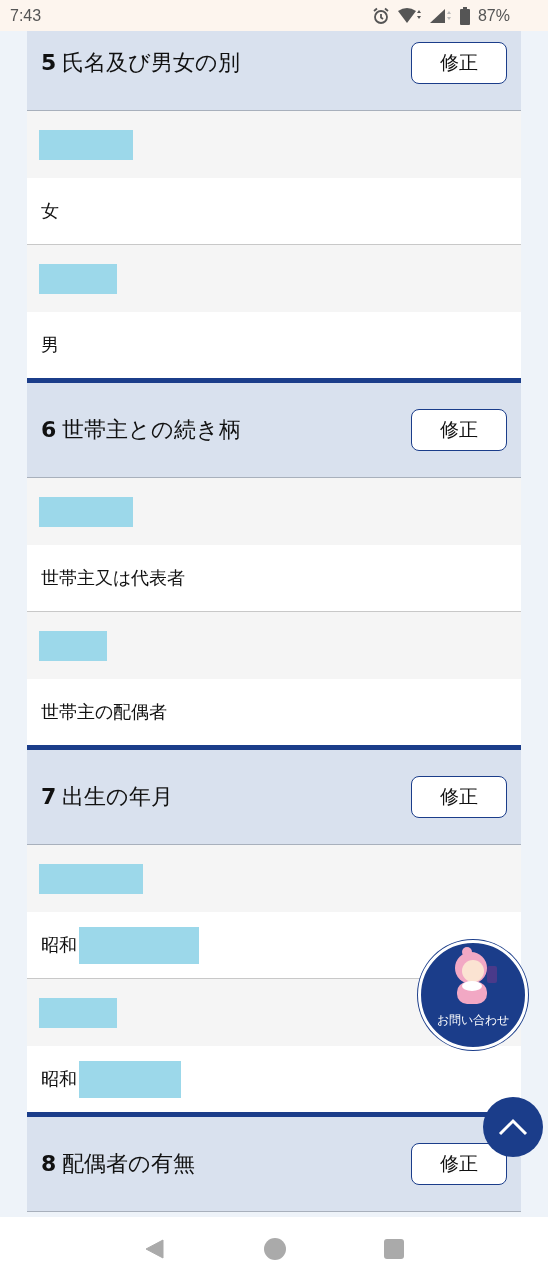 Image resolution: width=548 pixels, height=1280 pixels. Describe the element at coordinates (155, 1248) in the screenshot. I see `back-icon` at that location.